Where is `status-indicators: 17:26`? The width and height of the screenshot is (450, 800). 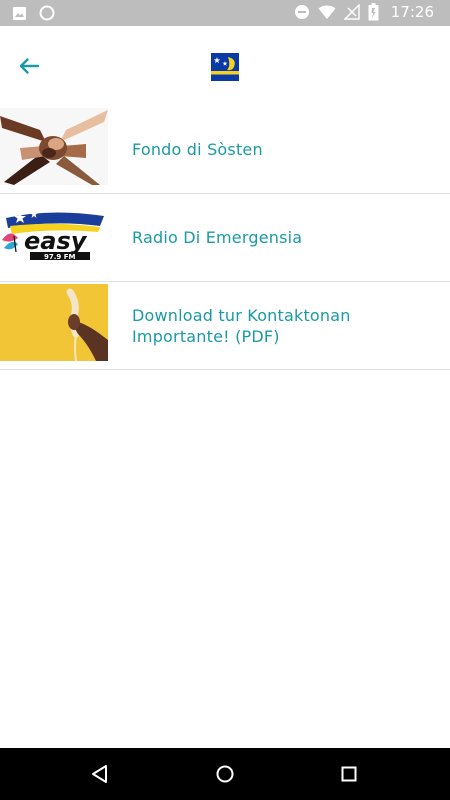
status-indicators: 17:26 is located at coordinates (364, 12).